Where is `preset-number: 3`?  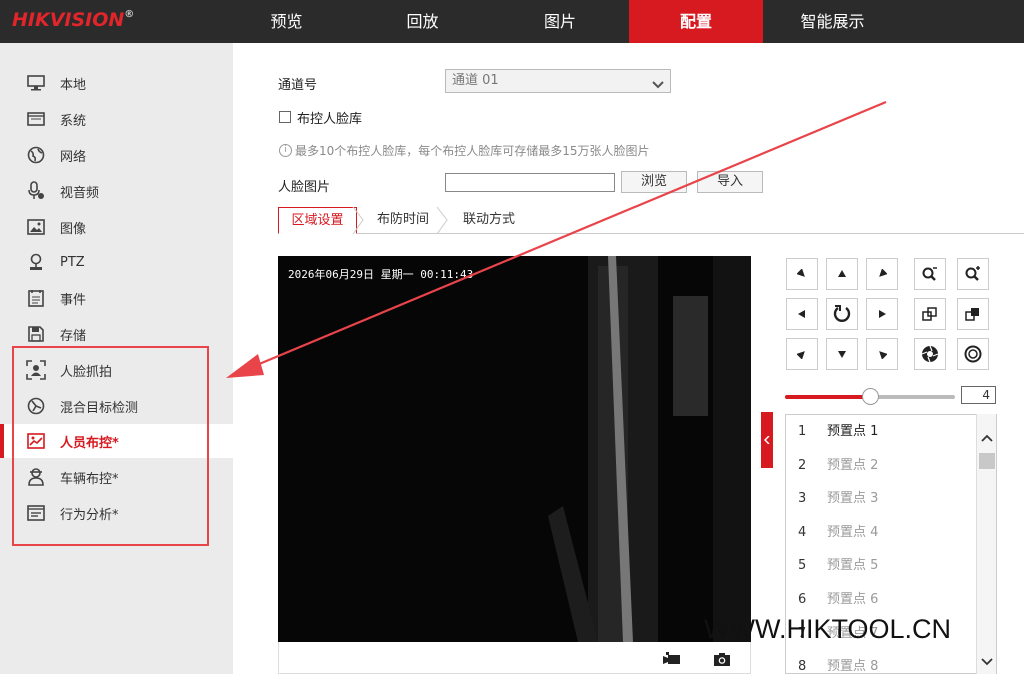 preset-number: 3 is located at coordinates (802, 499).